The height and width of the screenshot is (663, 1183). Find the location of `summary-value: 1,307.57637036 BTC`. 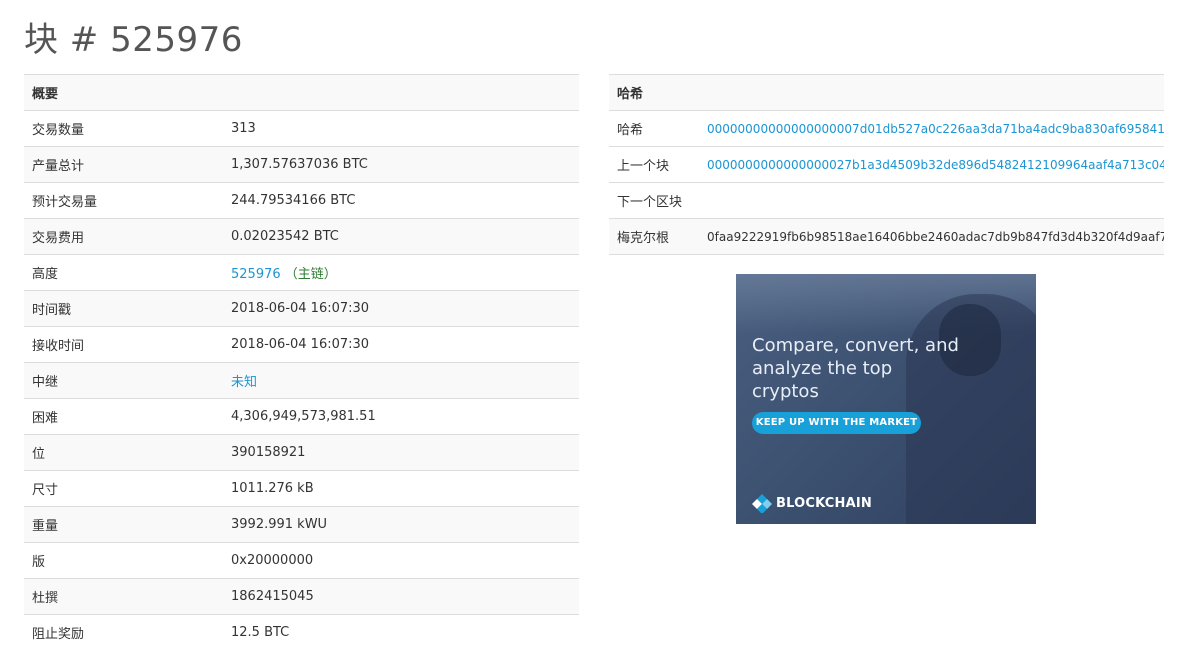

summary-value: 1,307.57637036 BTC is located at coordinates (401, 164).